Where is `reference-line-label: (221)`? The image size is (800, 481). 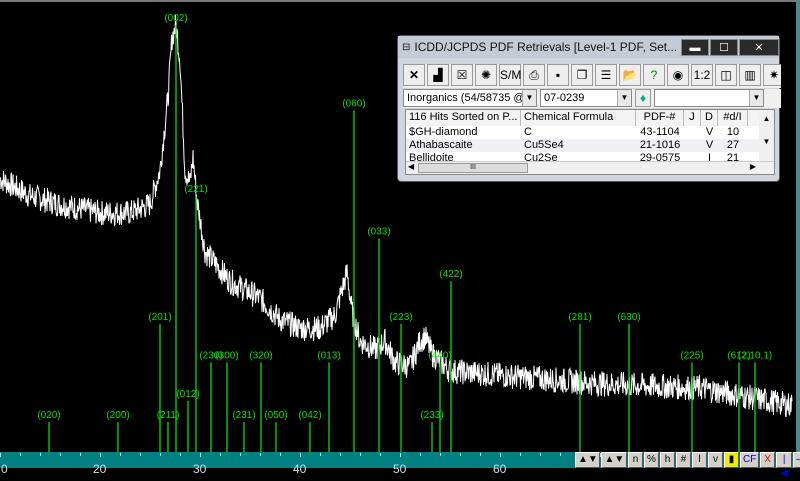 reference-line-label: (221) is located at coordinates (195, 189).